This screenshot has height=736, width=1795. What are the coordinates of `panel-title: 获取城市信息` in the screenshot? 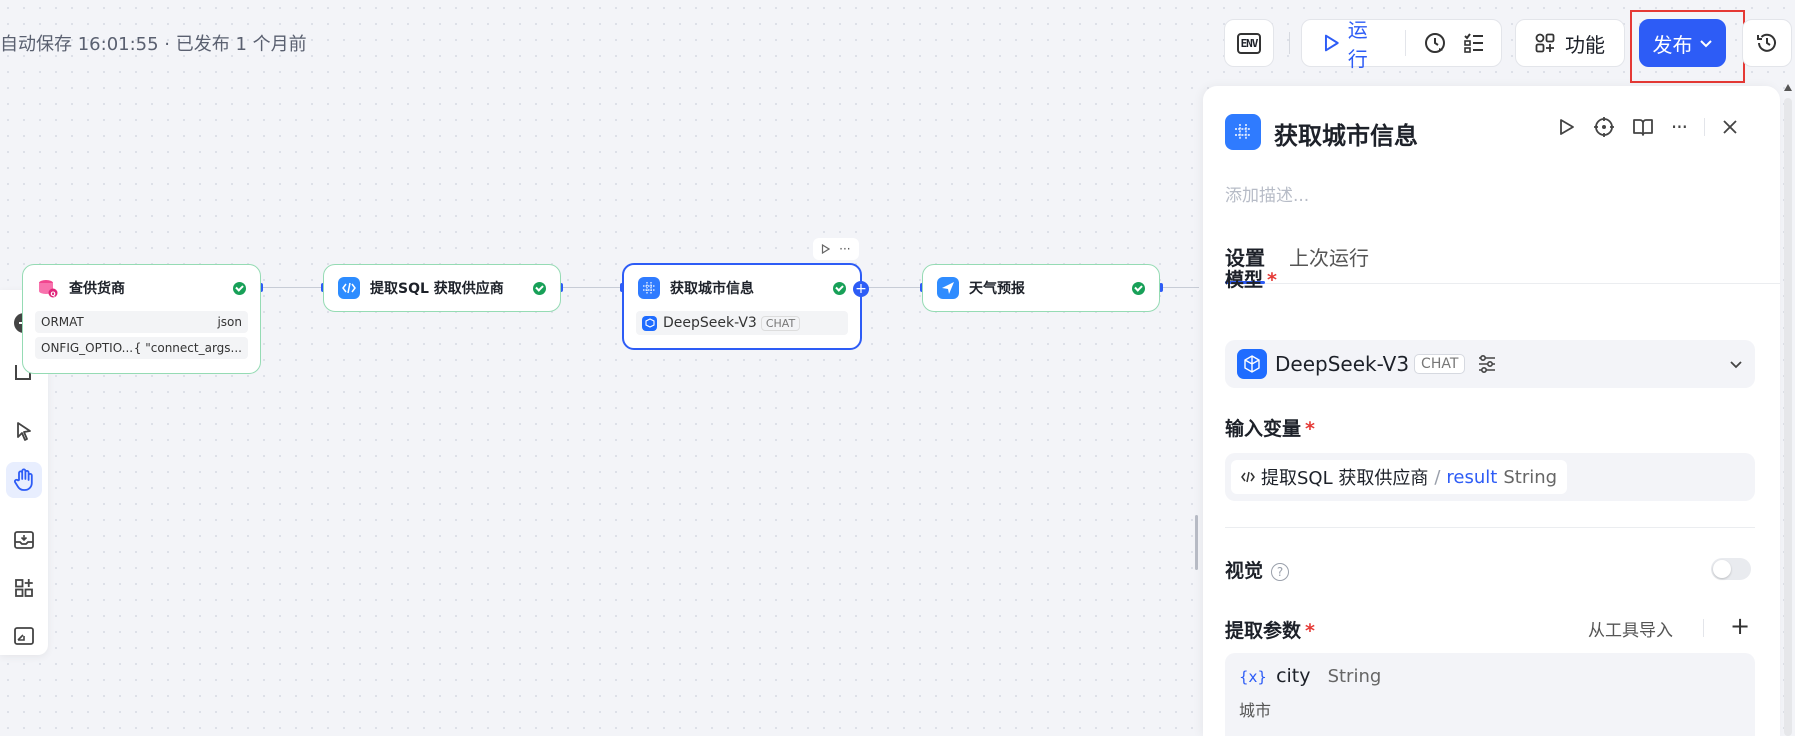 It's located at (1346, 136).